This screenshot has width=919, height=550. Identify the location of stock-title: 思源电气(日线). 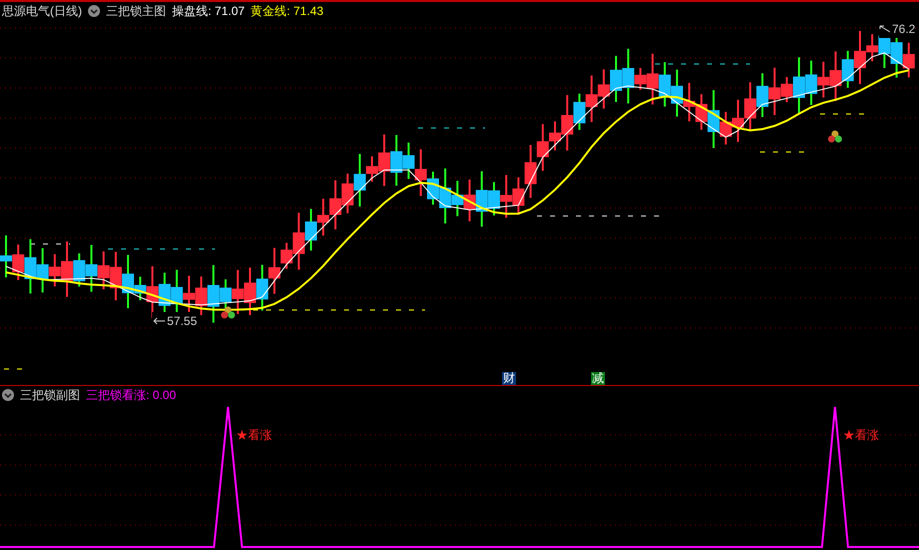
(42, 11).